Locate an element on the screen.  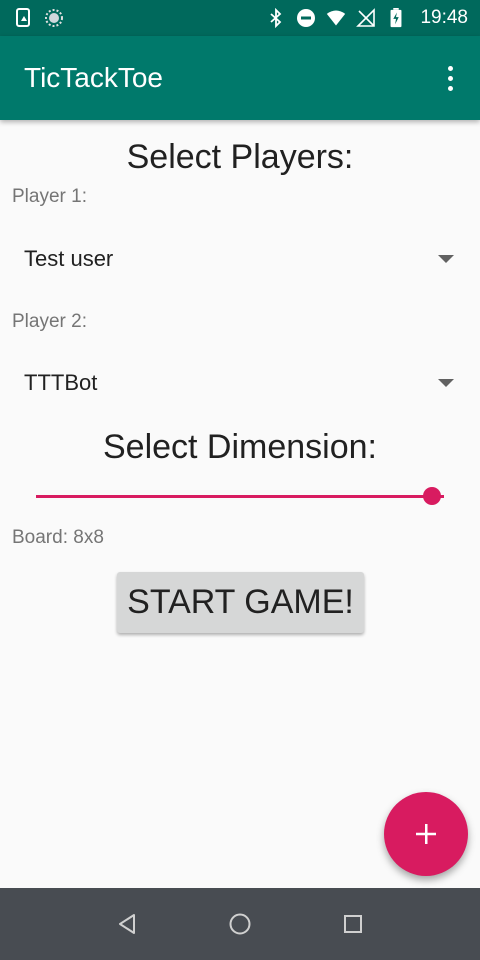
home-button is located at coordinates (240, 924).